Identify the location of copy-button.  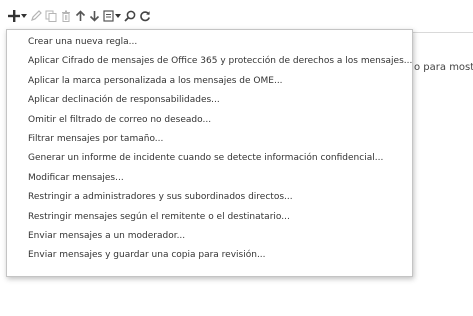
(51, 16).